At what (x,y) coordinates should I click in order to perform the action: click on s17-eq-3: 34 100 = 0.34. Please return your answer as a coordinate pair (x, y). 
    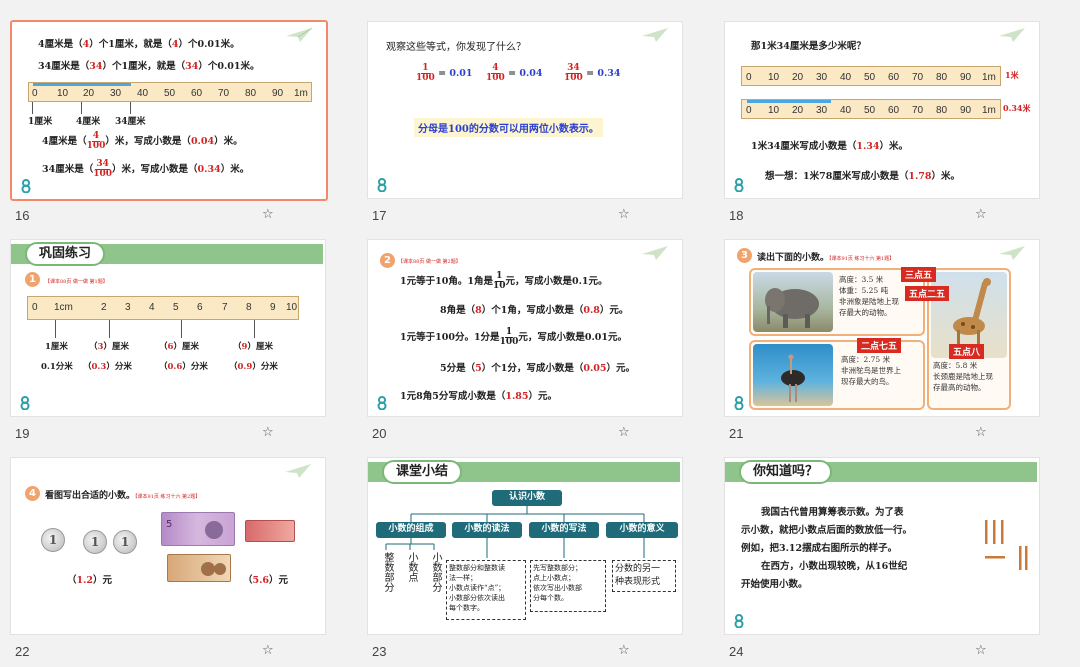
    Looking at the image, I should click on (592, 73).